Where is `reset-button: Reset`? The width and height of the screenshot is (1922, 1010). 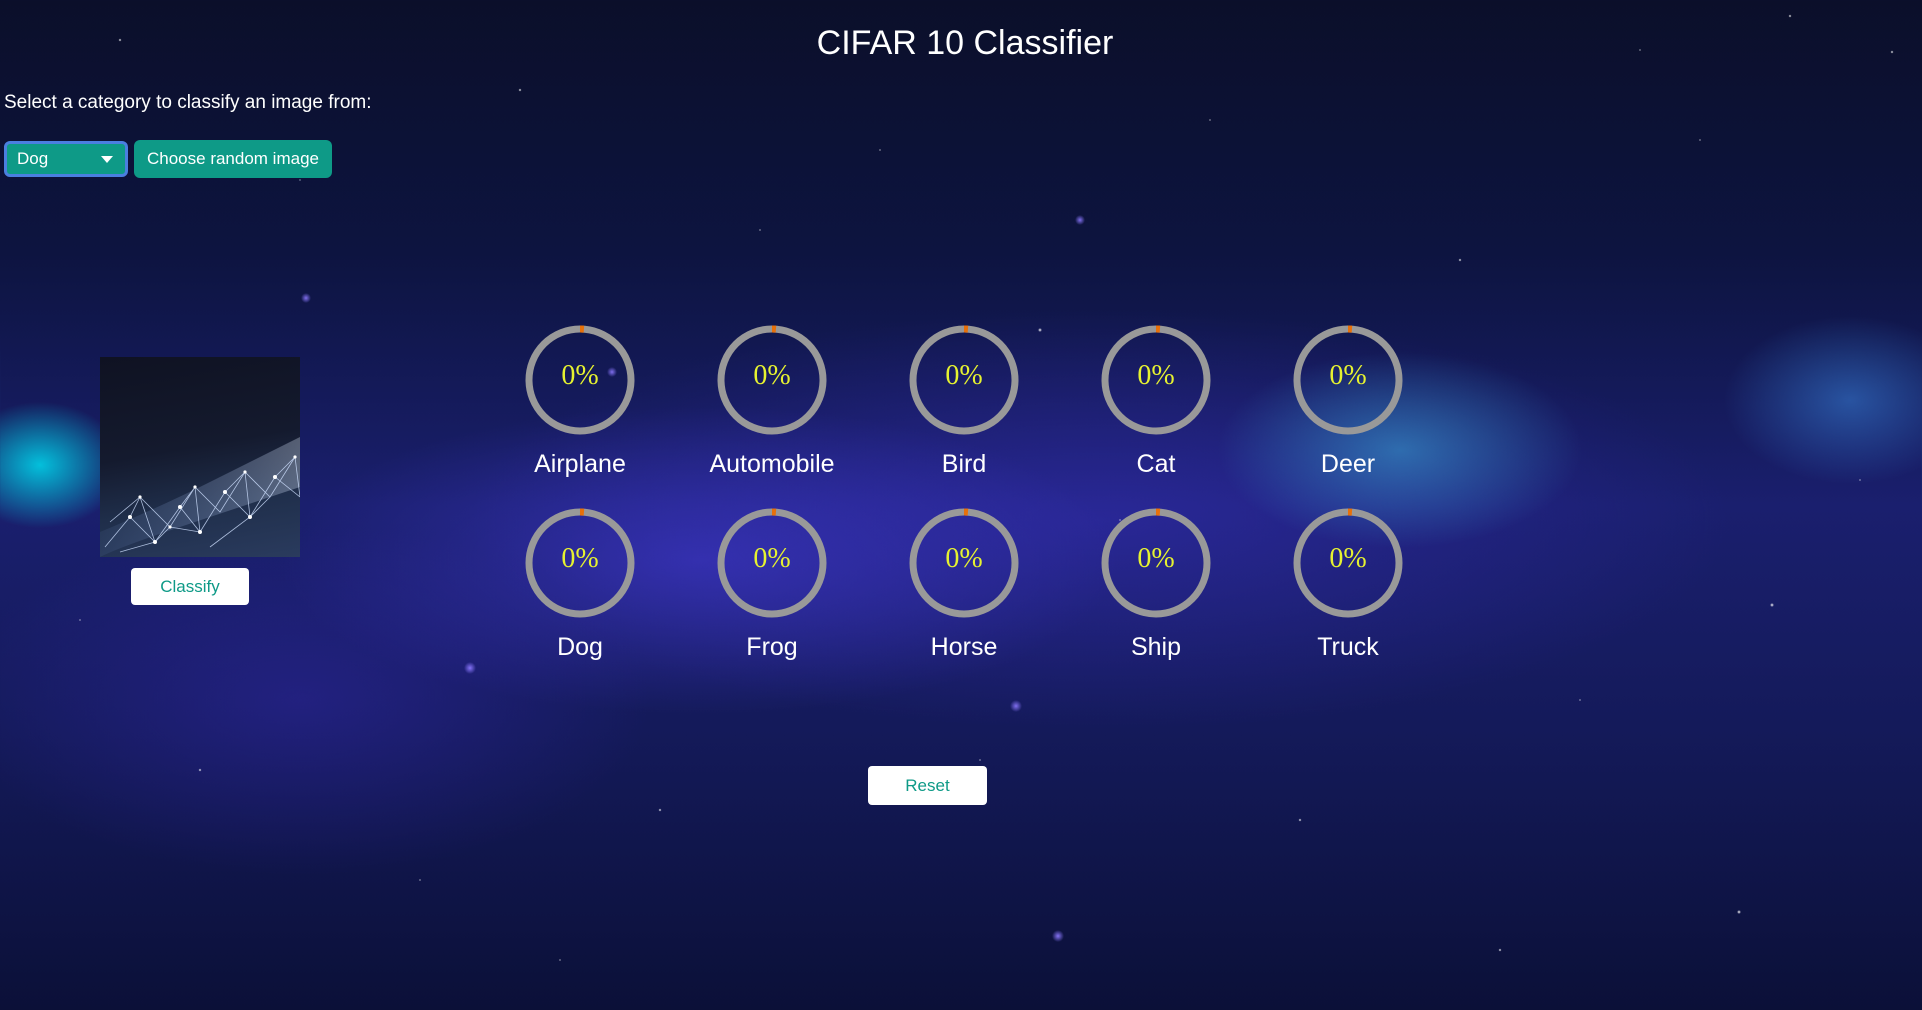 reset-button: Reset is located at coordinates (927, 785).